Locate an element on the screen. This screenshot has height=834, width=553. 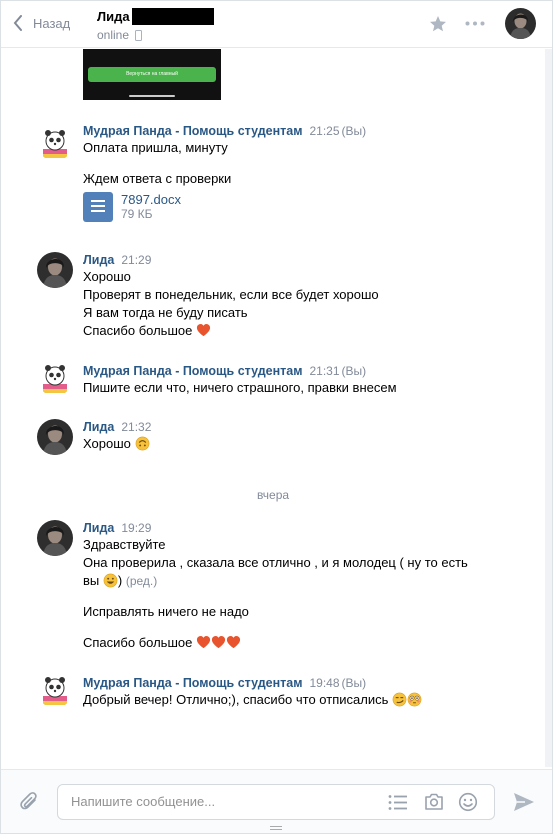
file-name: 7897.docx is located at coordinates (151, 199).